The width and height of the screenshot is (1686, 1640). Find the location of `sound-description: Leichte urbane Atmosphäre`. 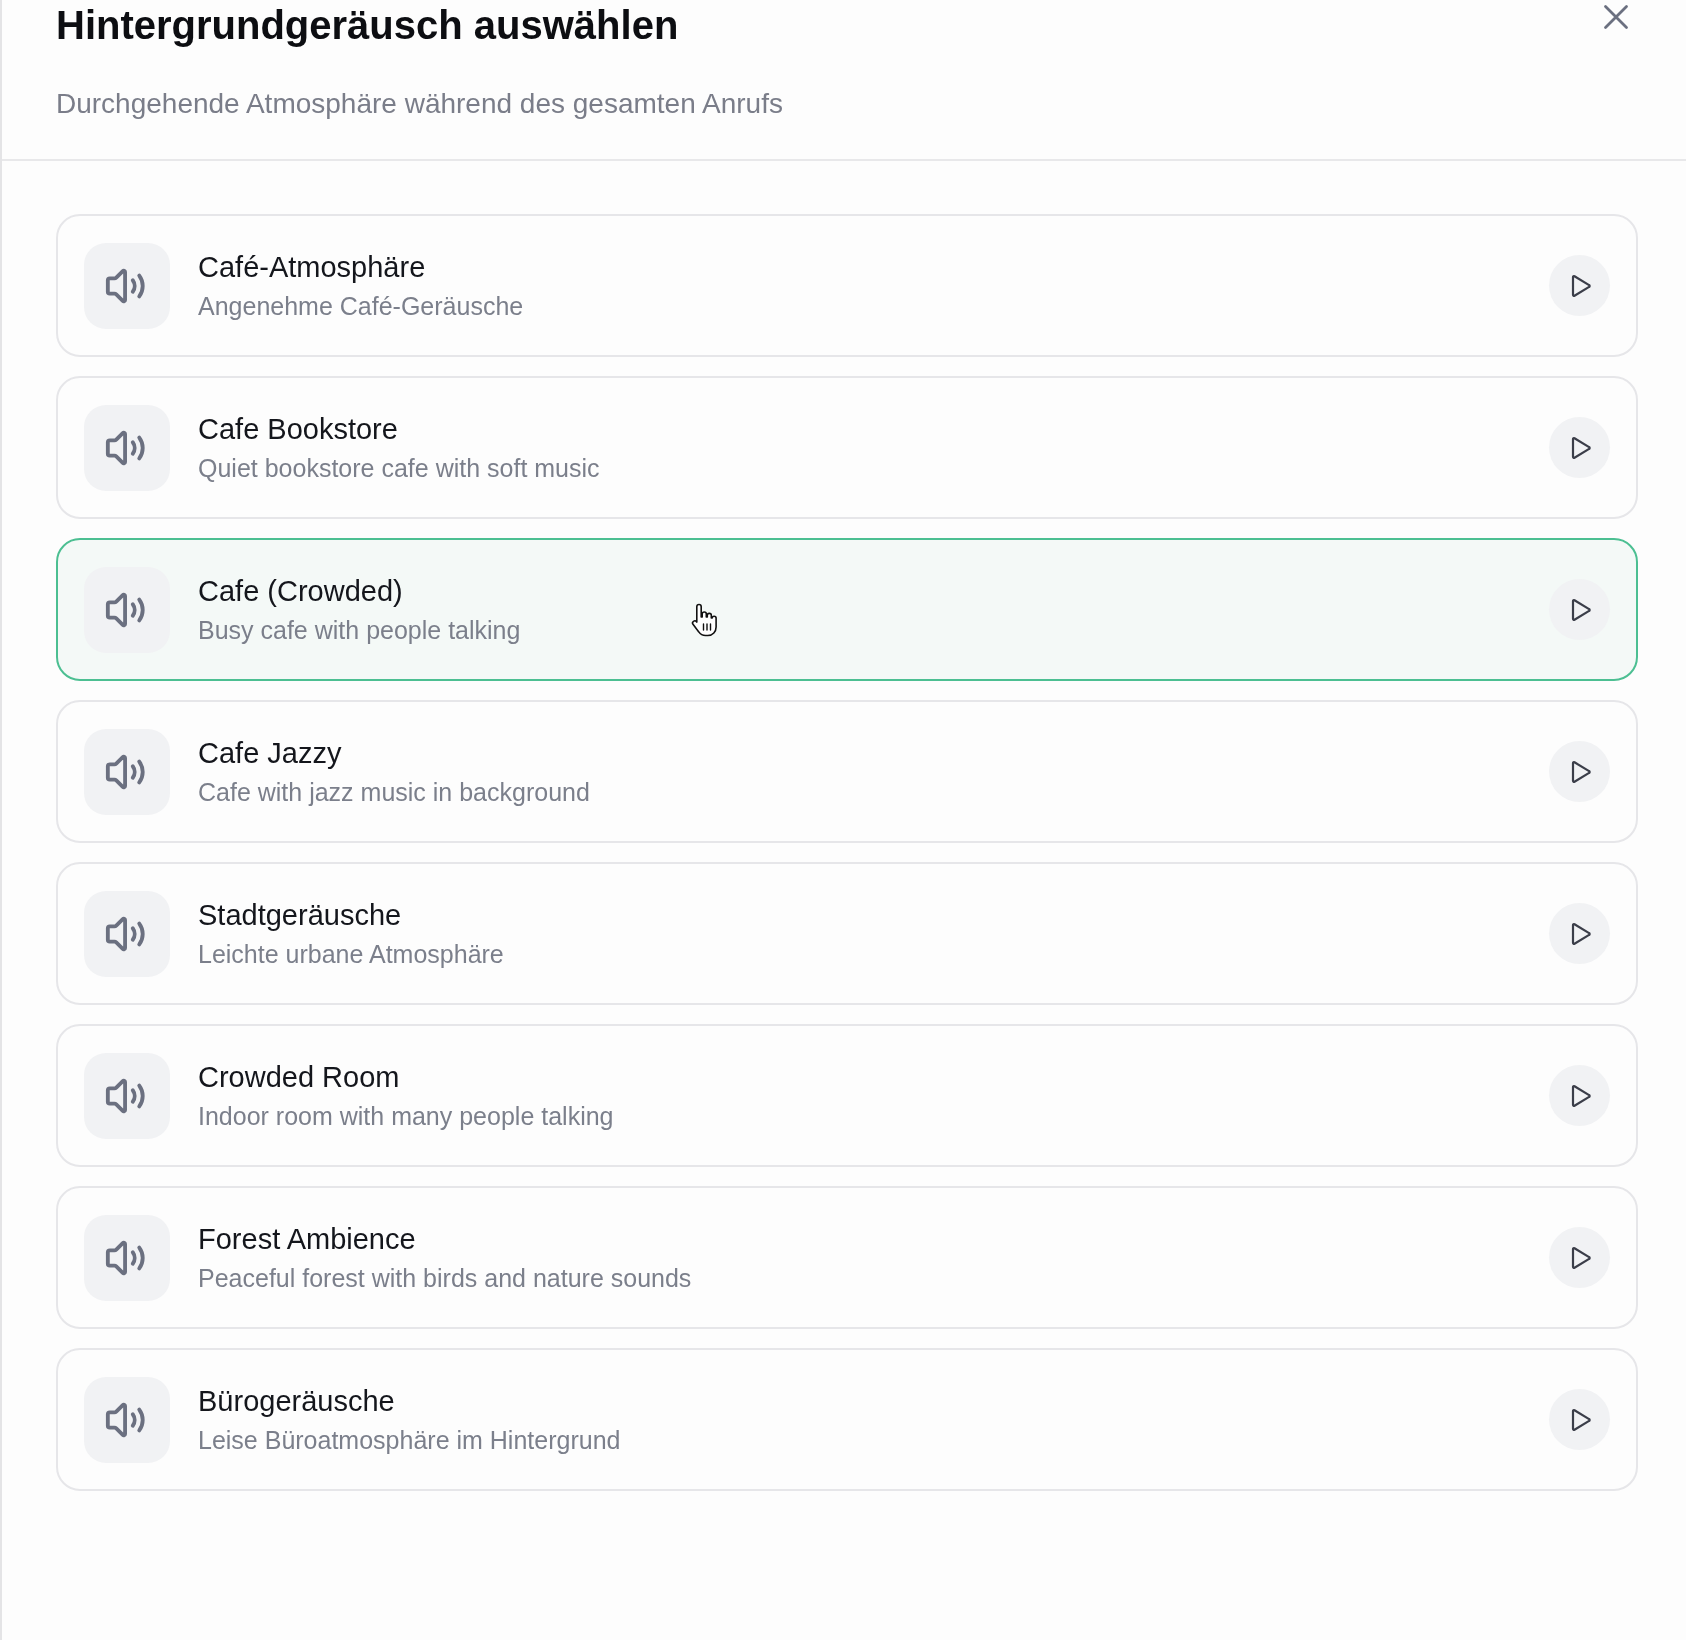

sound-description: Leichte urbane Atmosphäre is located at coordinates (351, 954).